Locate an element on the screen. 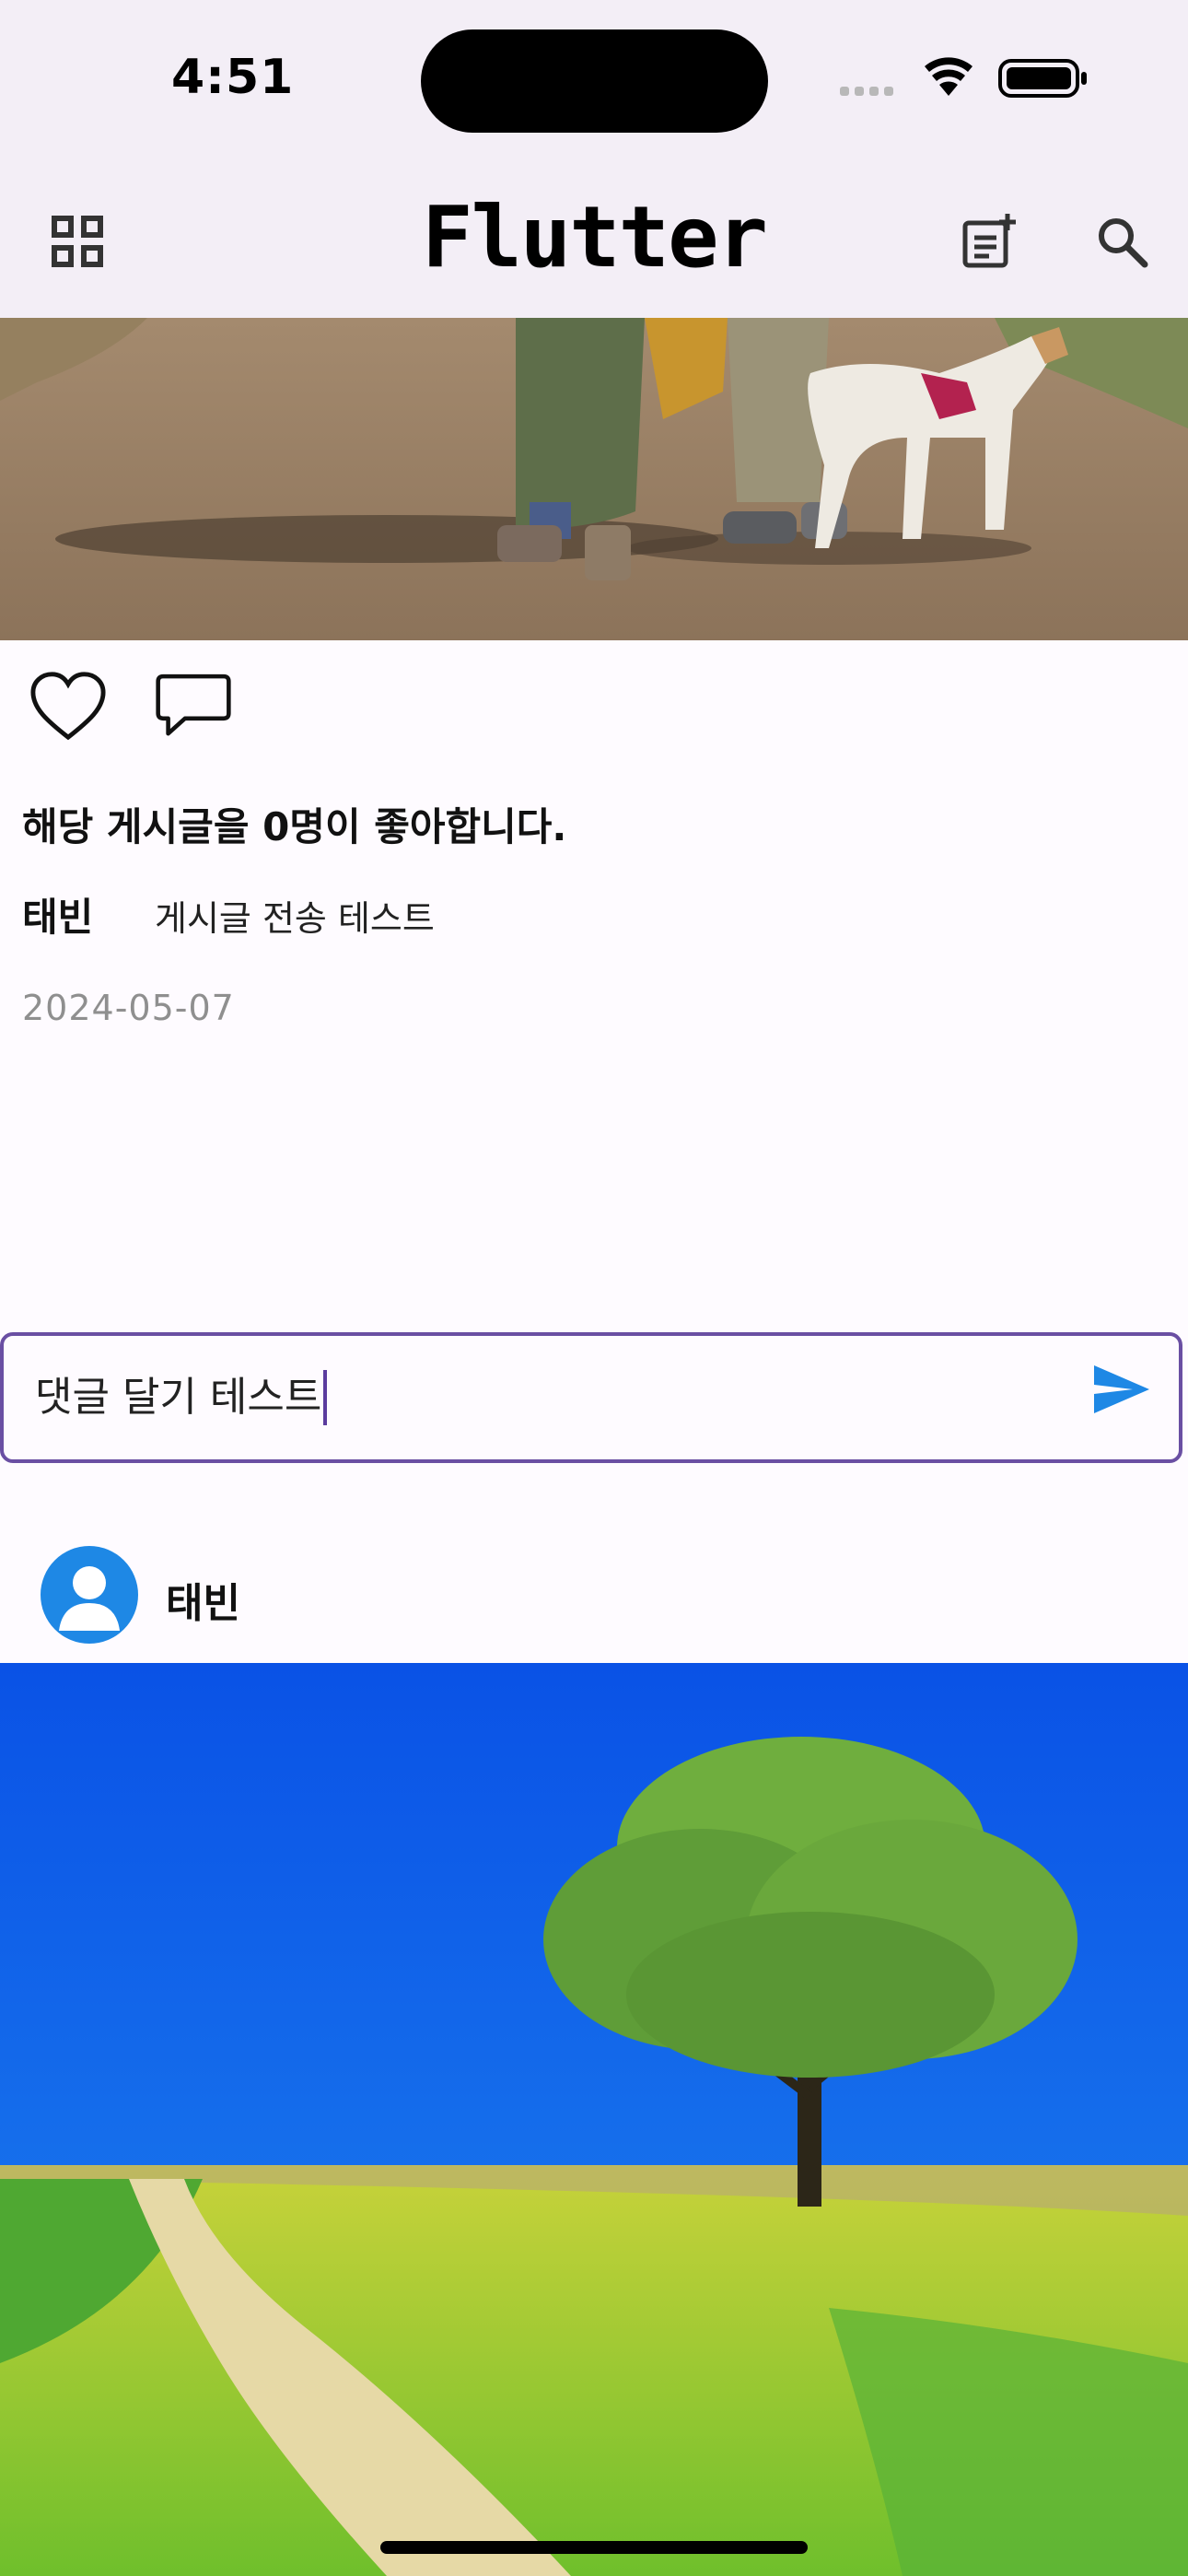 The height and width of the screenshot is (2576, 1188). post-date: 2024-05-07 is located at coordinates (128, 1008).